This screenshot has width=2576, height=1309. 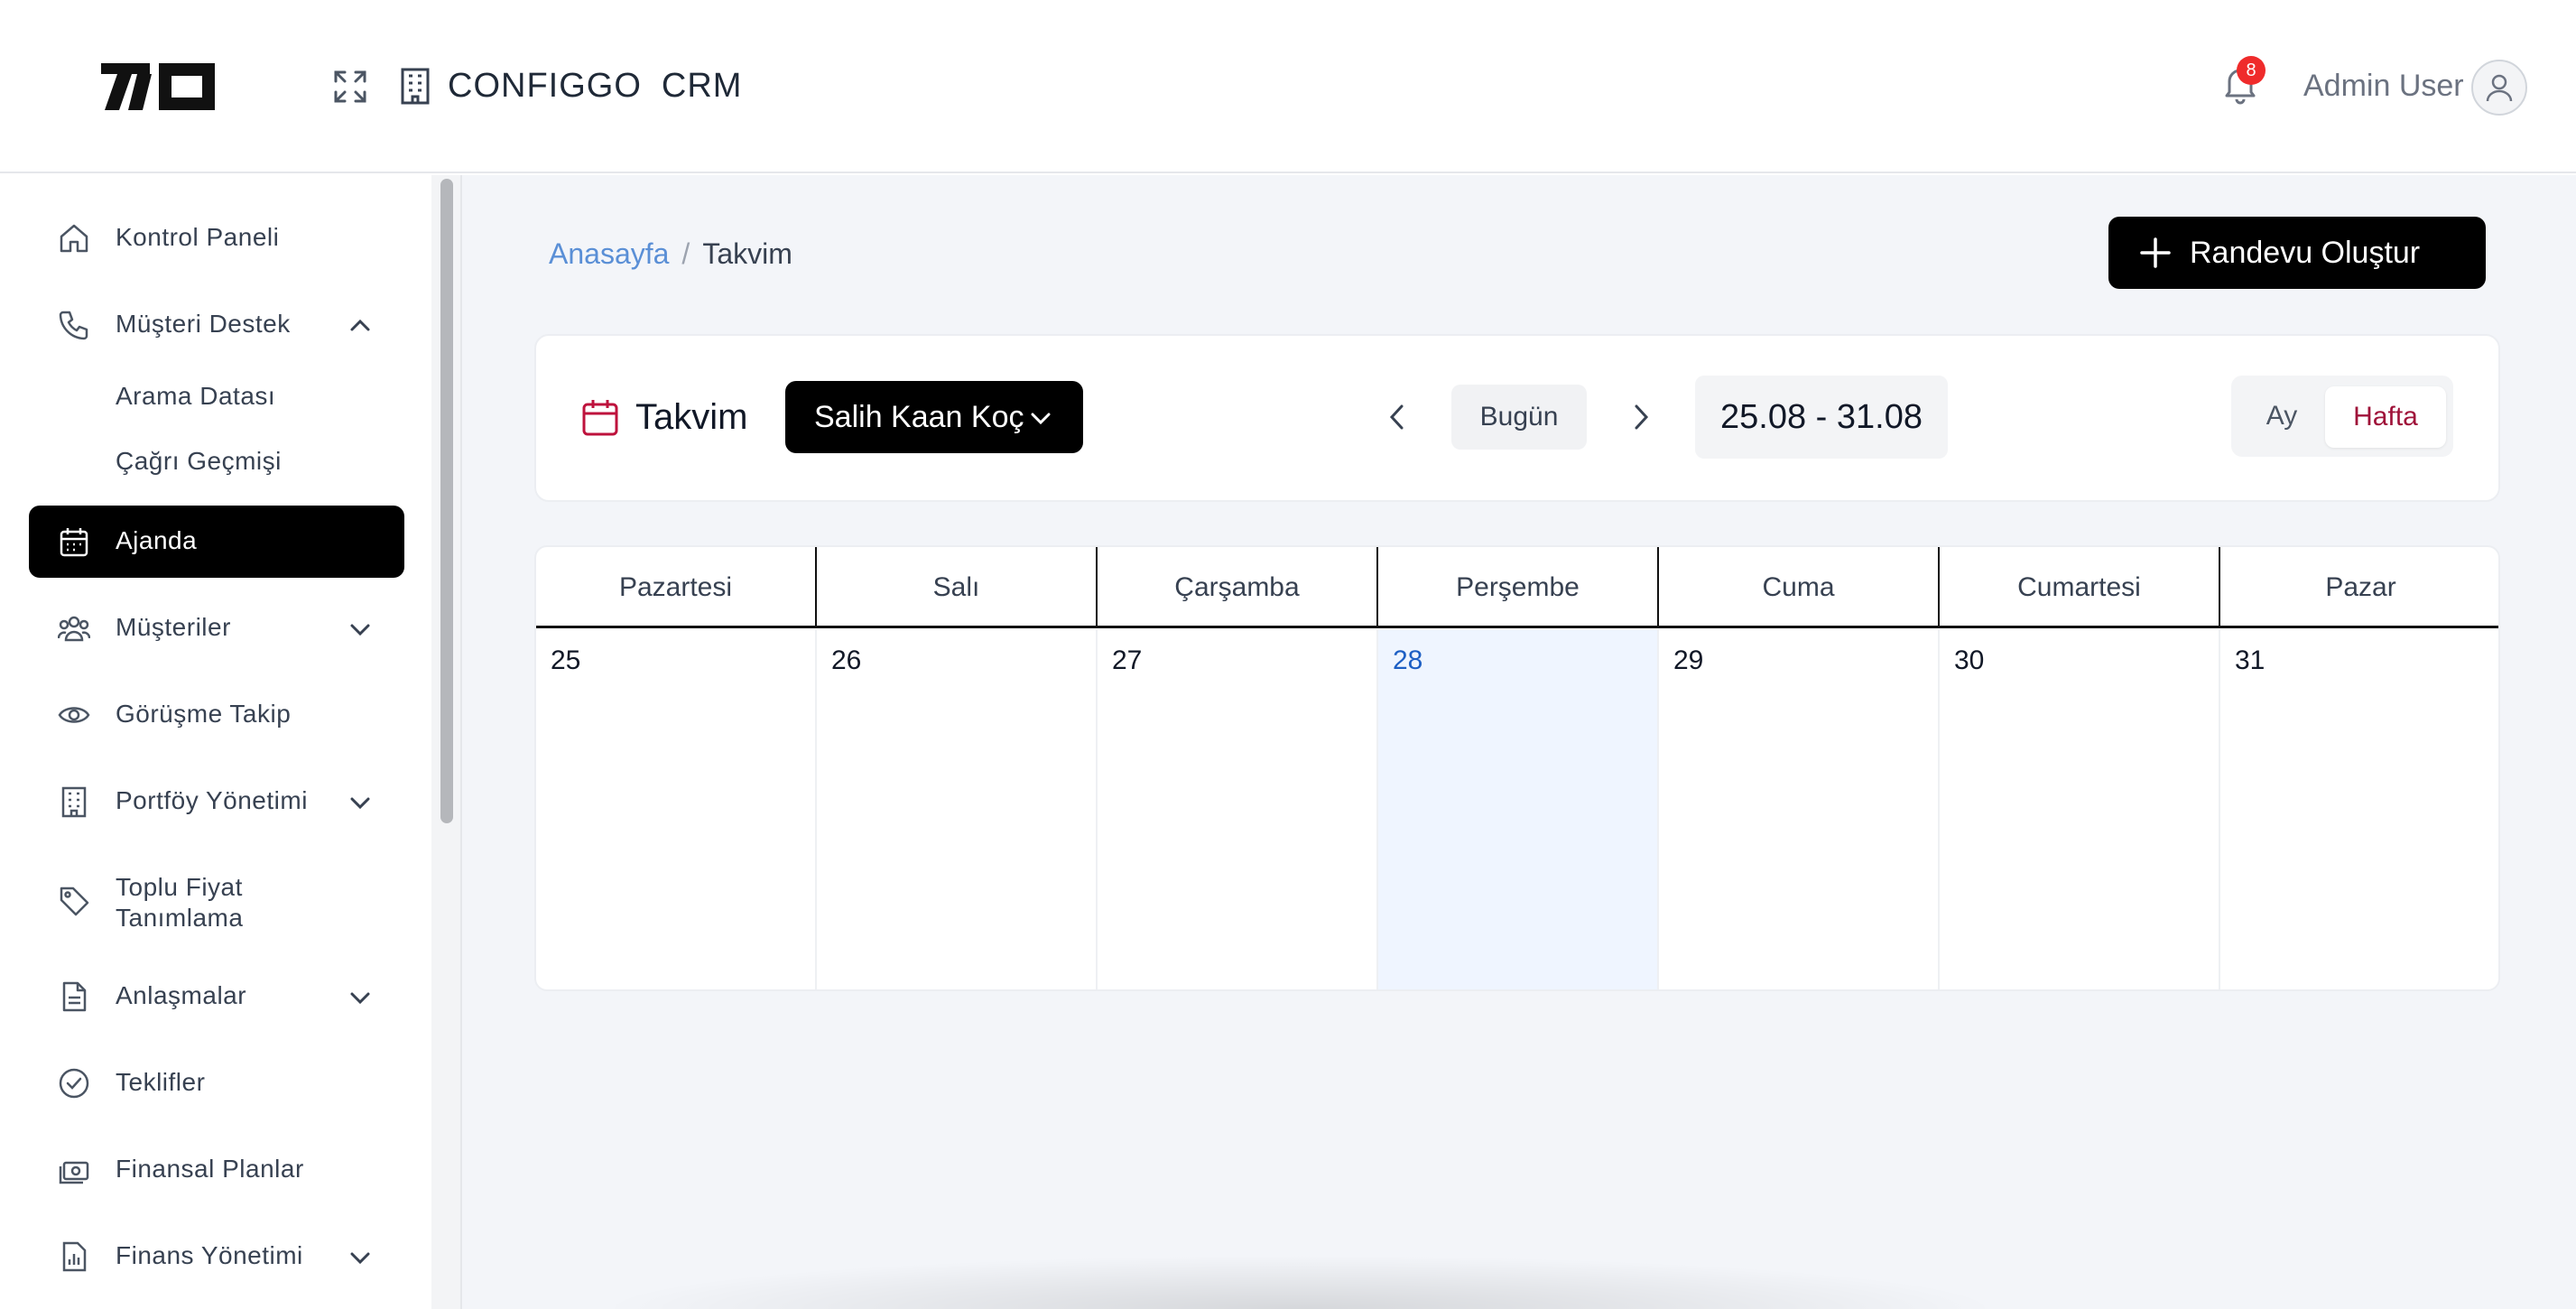 What do you see at coordinates (210, 1169) in the screenshot?
I see `sidebar-item-label: Finansal Planlar` at bounding box center [210, 1169].